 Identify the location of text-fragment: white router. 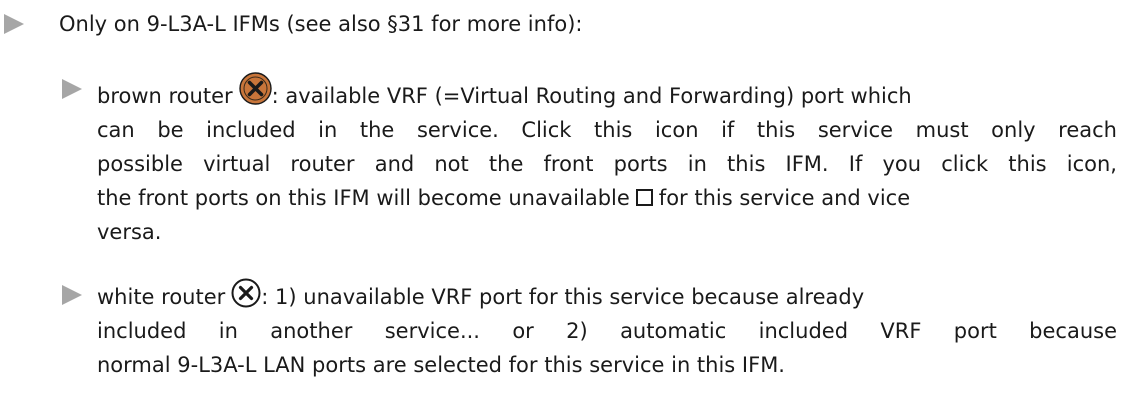
(161, 297).